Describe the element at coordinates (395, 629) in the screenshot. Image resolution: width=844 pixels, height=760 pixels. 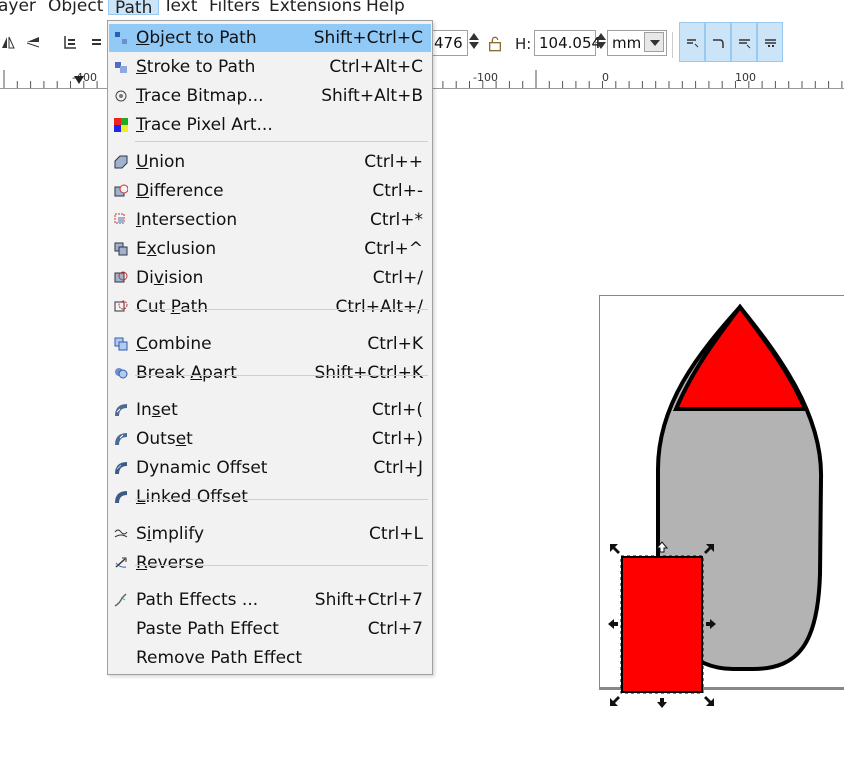
I see `menu-item-shortcut: Ctrl+7` at that location.